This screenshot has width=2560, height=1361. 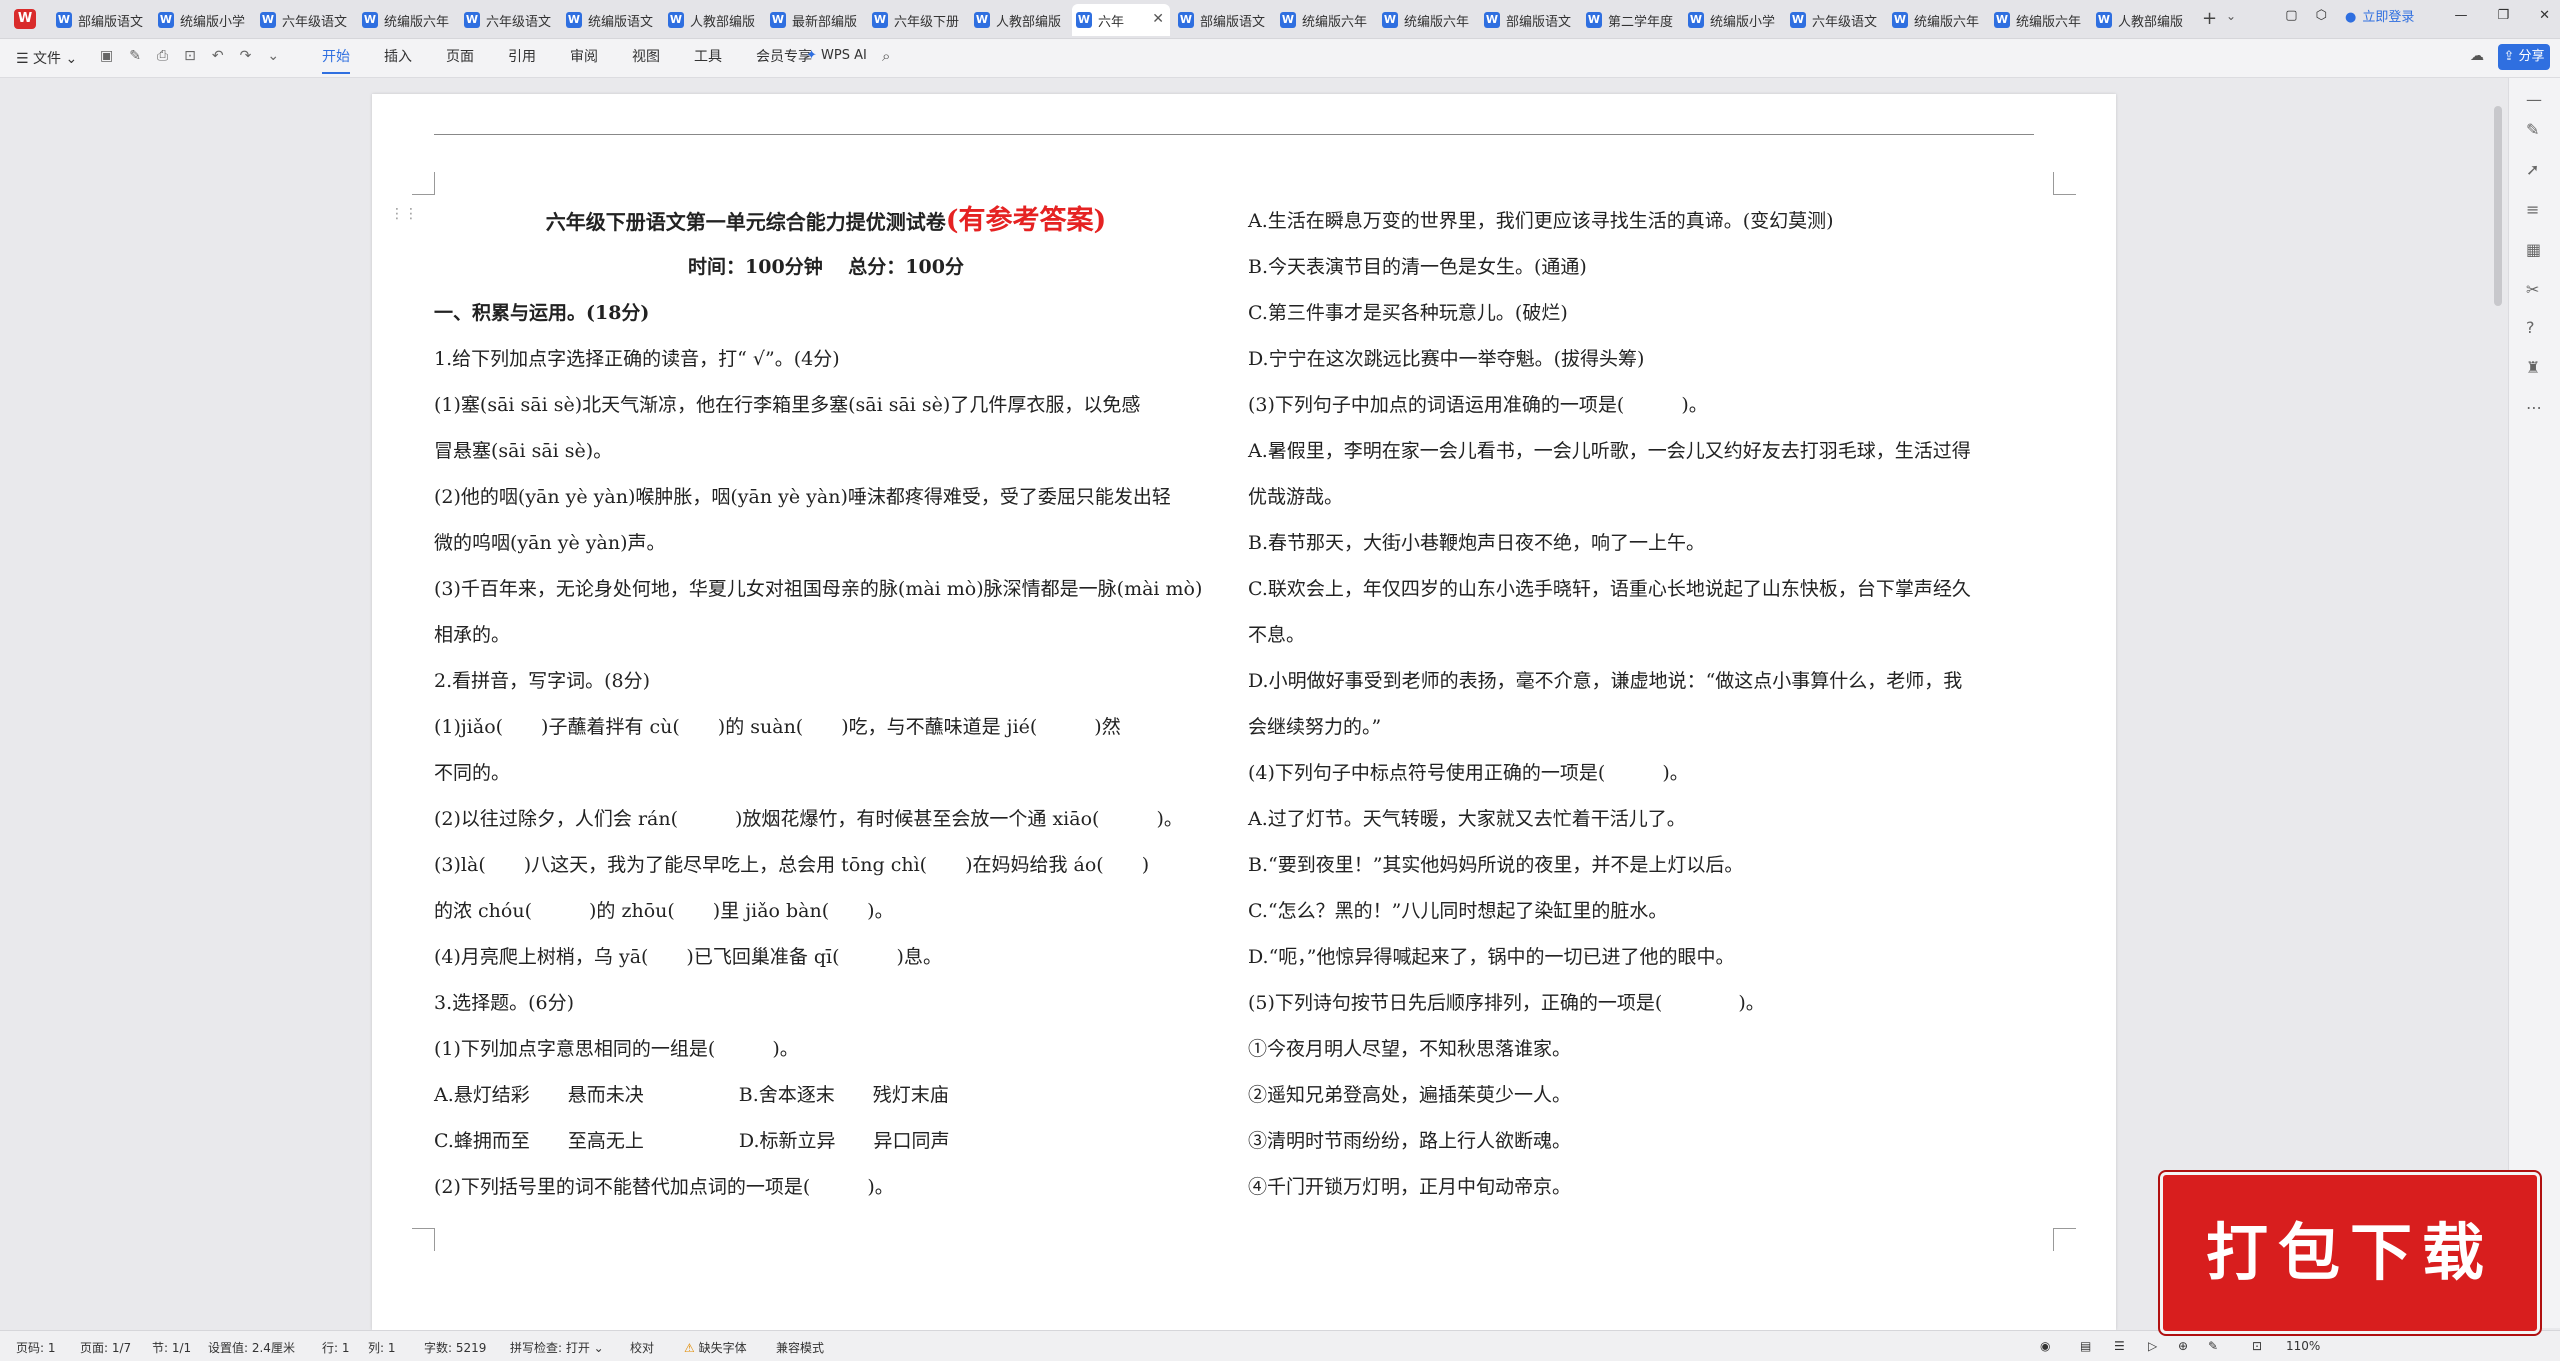 I want to click on help-icon: ?, so click(x=2530, y=327).